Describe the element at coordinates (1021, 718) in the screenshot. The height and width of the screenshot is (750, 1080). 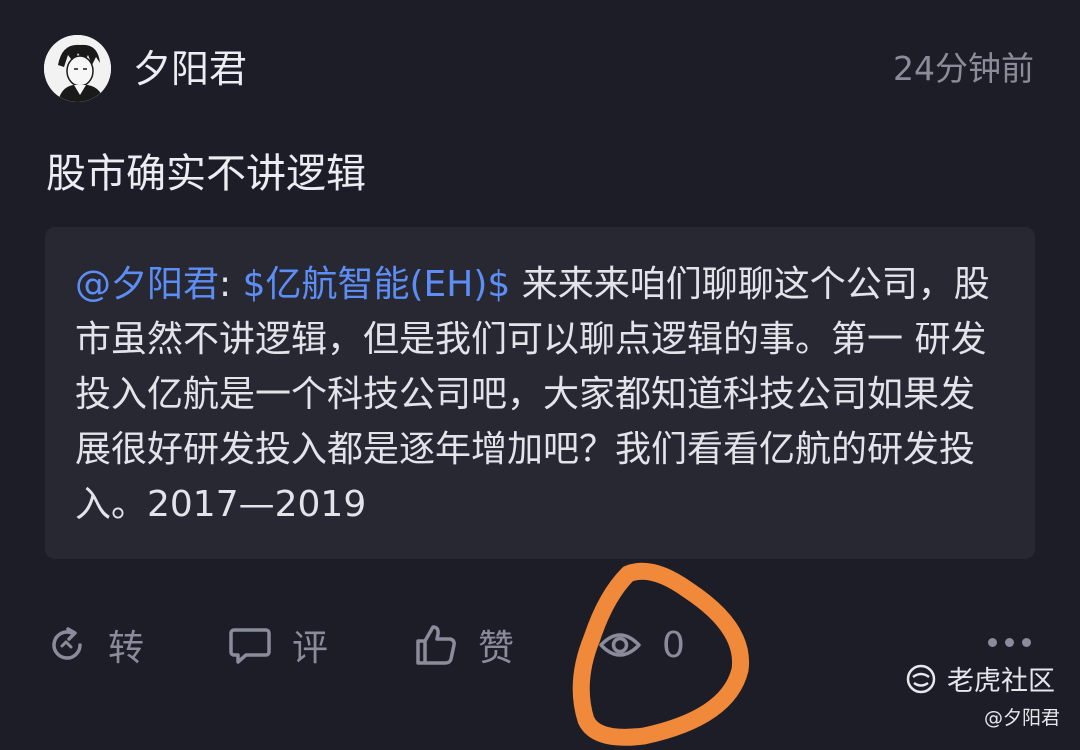
I see `watermark-user: @夕阳君` at that location.